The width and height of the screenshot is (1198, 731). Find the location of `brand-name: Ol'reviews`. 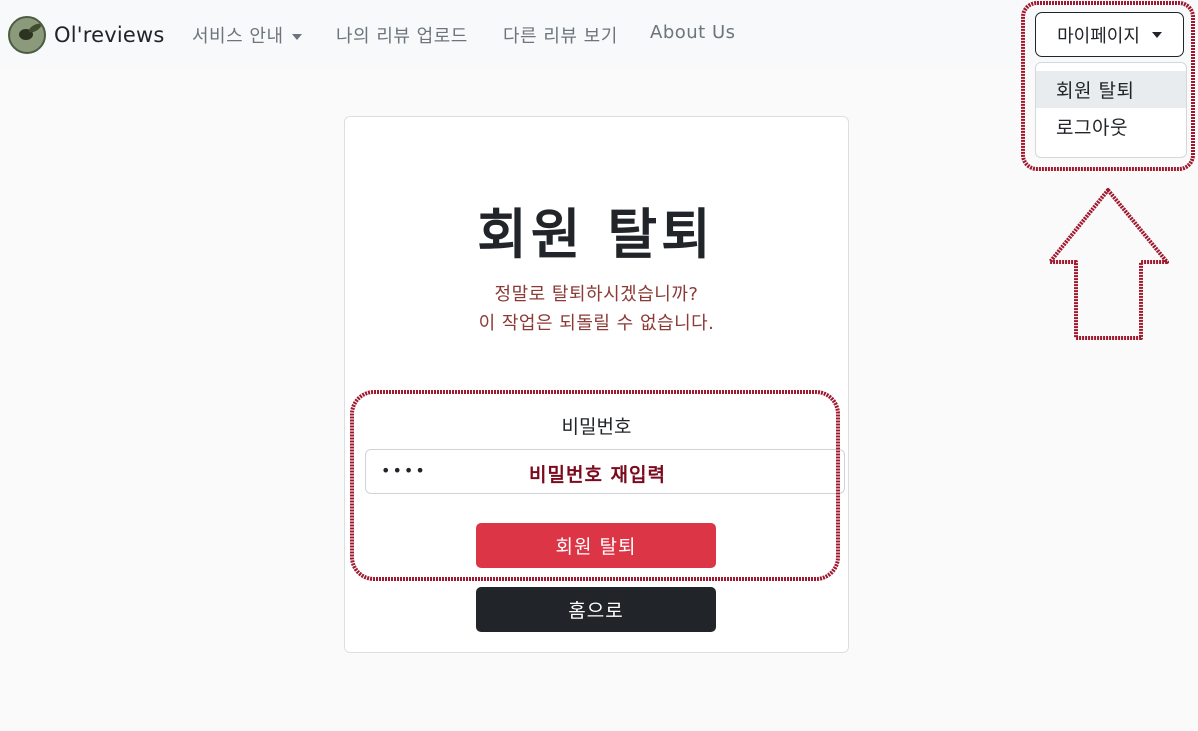

brand-name: Ol'reviews is located at coordinates (109, 35).